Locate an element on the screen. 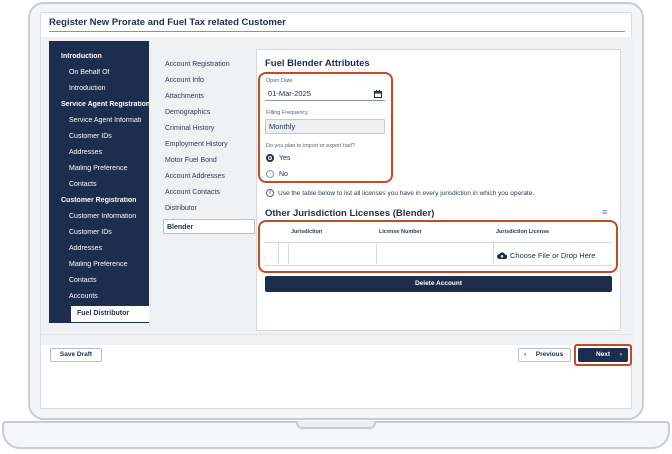  title-divider is located at coordinates (337, 31).